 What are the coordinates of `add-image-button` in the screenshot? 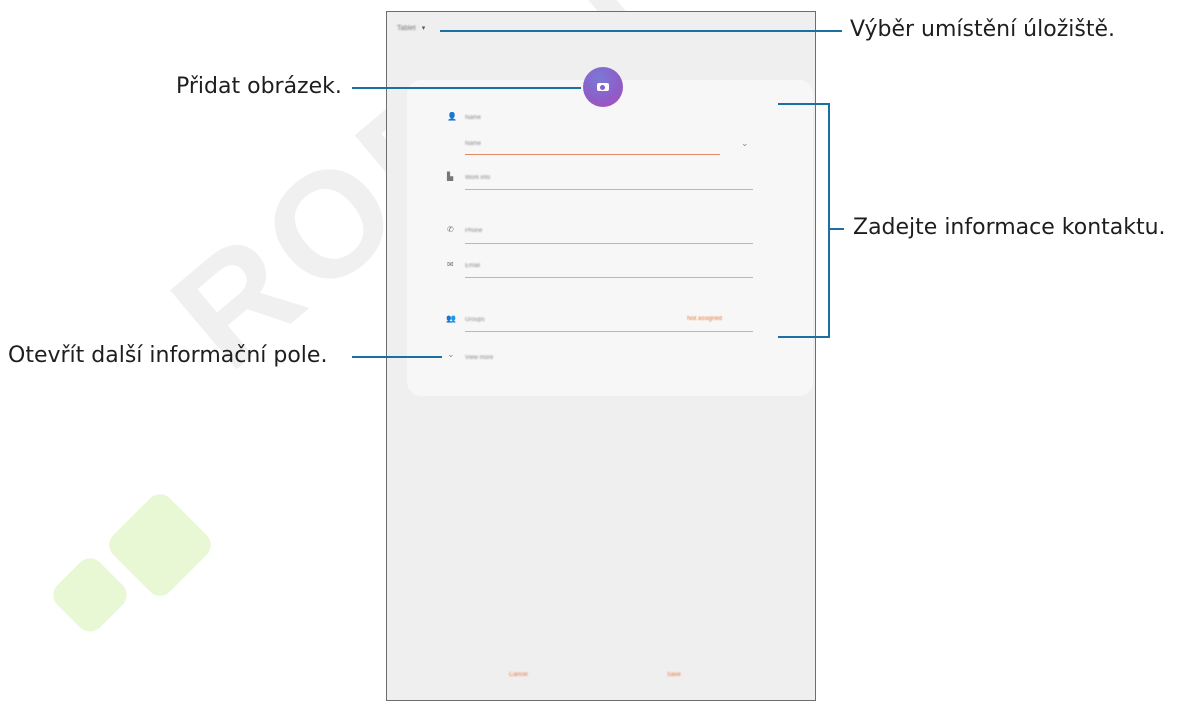 It's located at (603, 87).